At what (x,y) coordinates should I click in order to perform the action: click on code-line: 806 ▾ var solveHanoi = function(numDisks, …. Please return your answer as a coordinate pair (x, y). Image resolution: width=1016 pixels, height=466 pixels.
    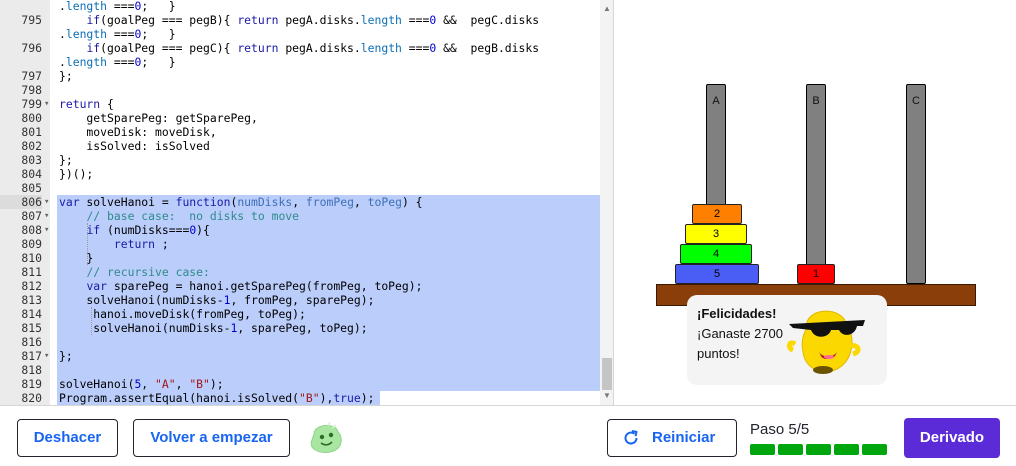
    Looking at the image, I should click on (300, 202).